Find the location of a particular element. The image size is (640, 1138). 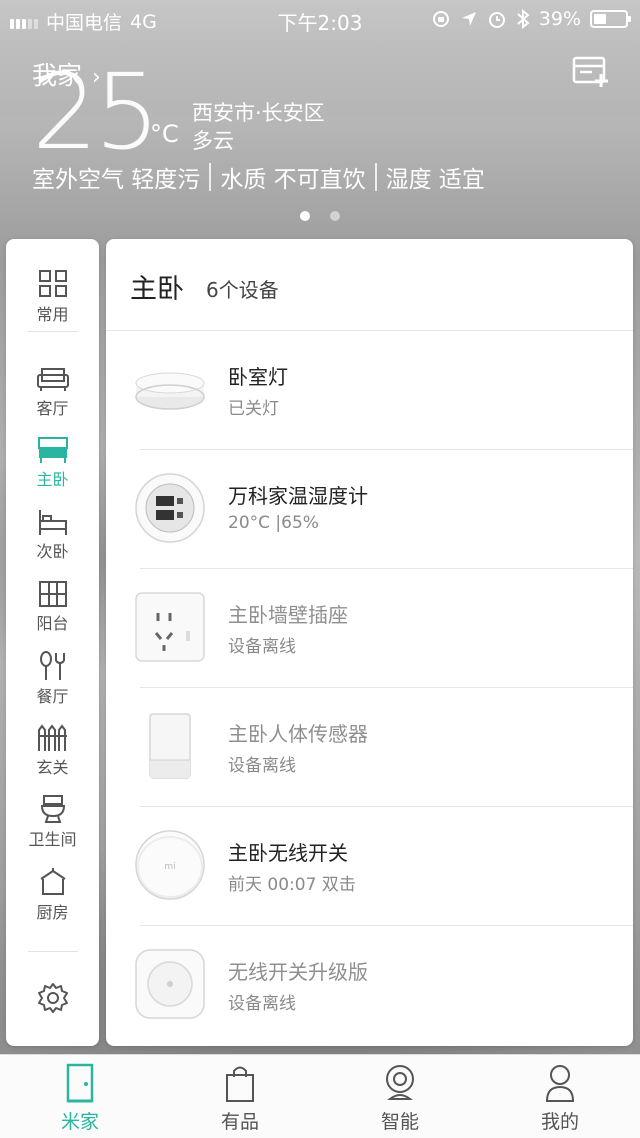

bottom-tab-bar: 米家 有品 智能 我的 is located at coordinates (320, 1096).